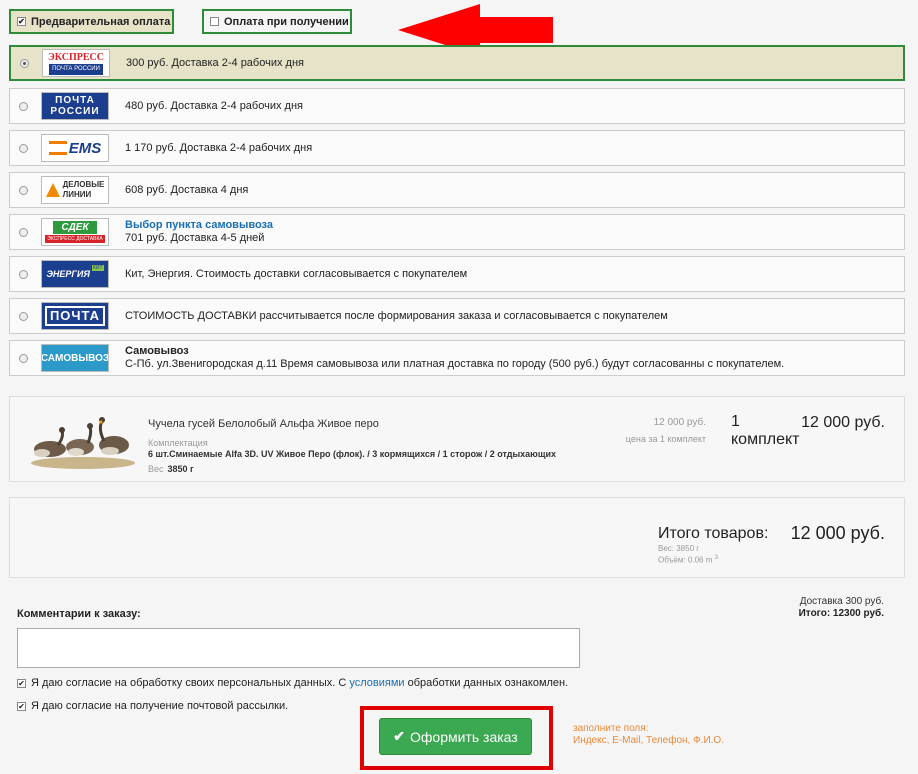 The height and width of the screenshot is (774, 918). I want to click on totals-weight: Вес: 3850 г, so click(679, 548).